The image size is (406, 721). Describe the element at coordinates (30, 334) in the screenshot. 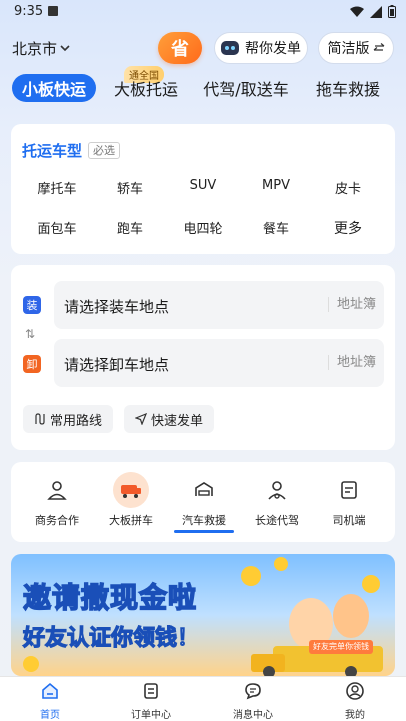

I see `swap-addresses-icon: ⇅` at that location.